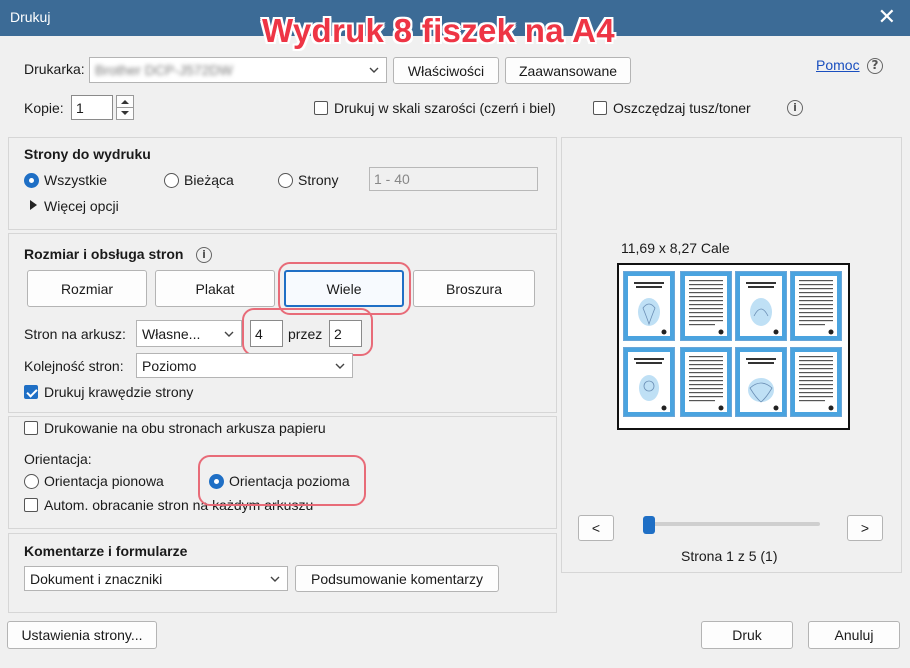 The image size is (910, 668). What do you see at coordinates (215, 288) in the screenshot?
I see `tab-poster: Plakat` at bounding box center [215, 288].